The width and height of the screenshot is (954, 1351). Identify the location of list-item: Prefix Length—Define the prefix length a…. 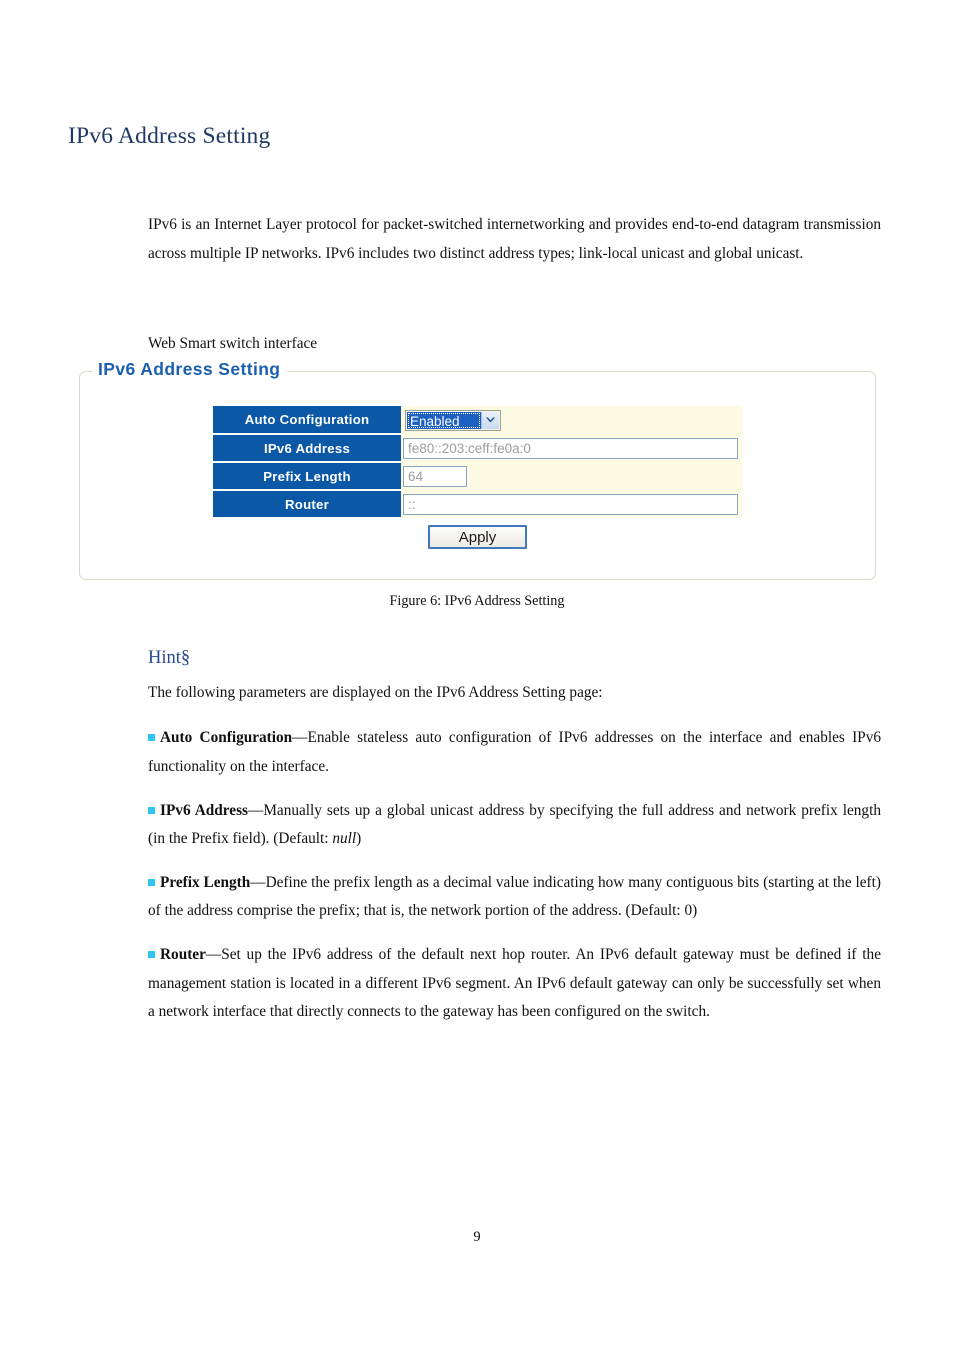
(514, 897).